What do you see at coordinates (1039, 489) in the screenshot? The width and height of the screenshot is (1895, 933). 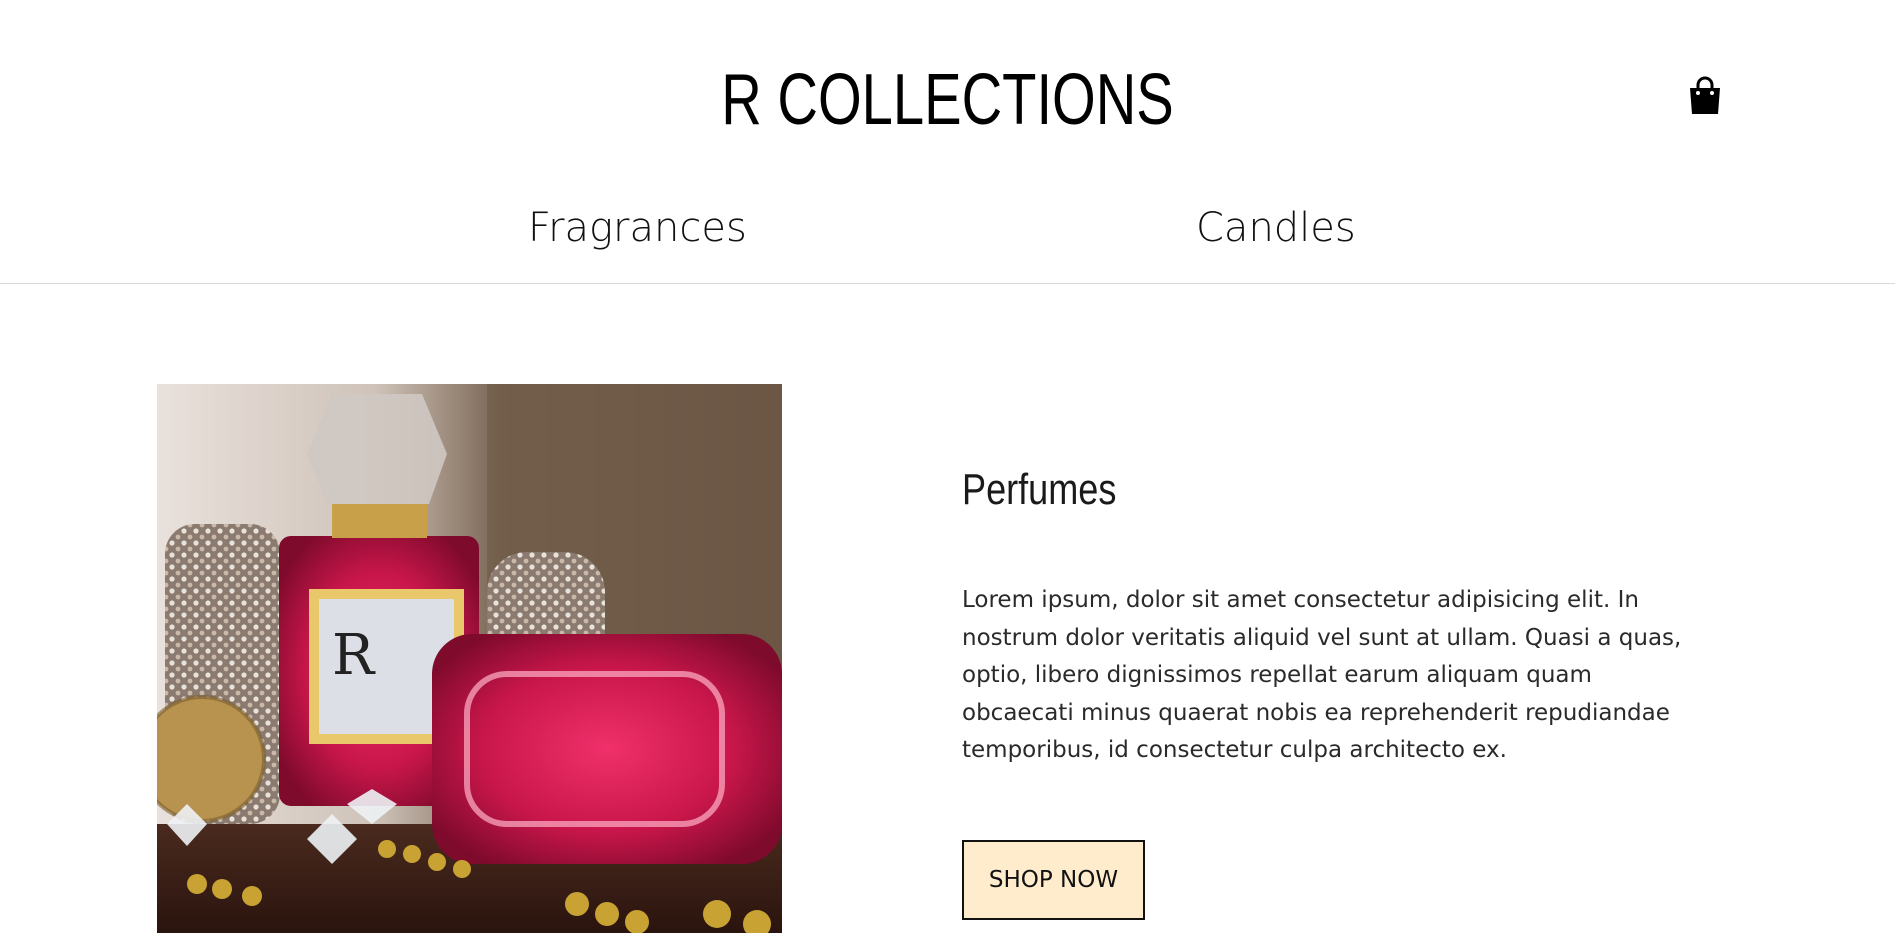 I see `product-title: Perfumes` at bounding box center [1039, 489].